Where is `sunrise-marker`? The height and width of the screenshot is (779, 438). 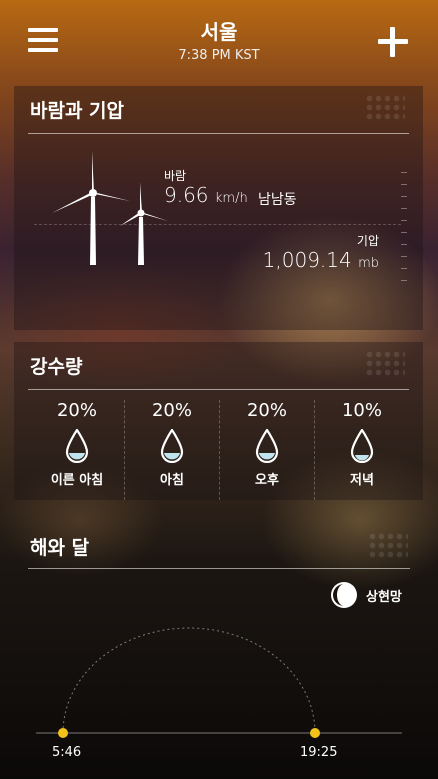 sunrise-marker is located at coordinates (63, 733).